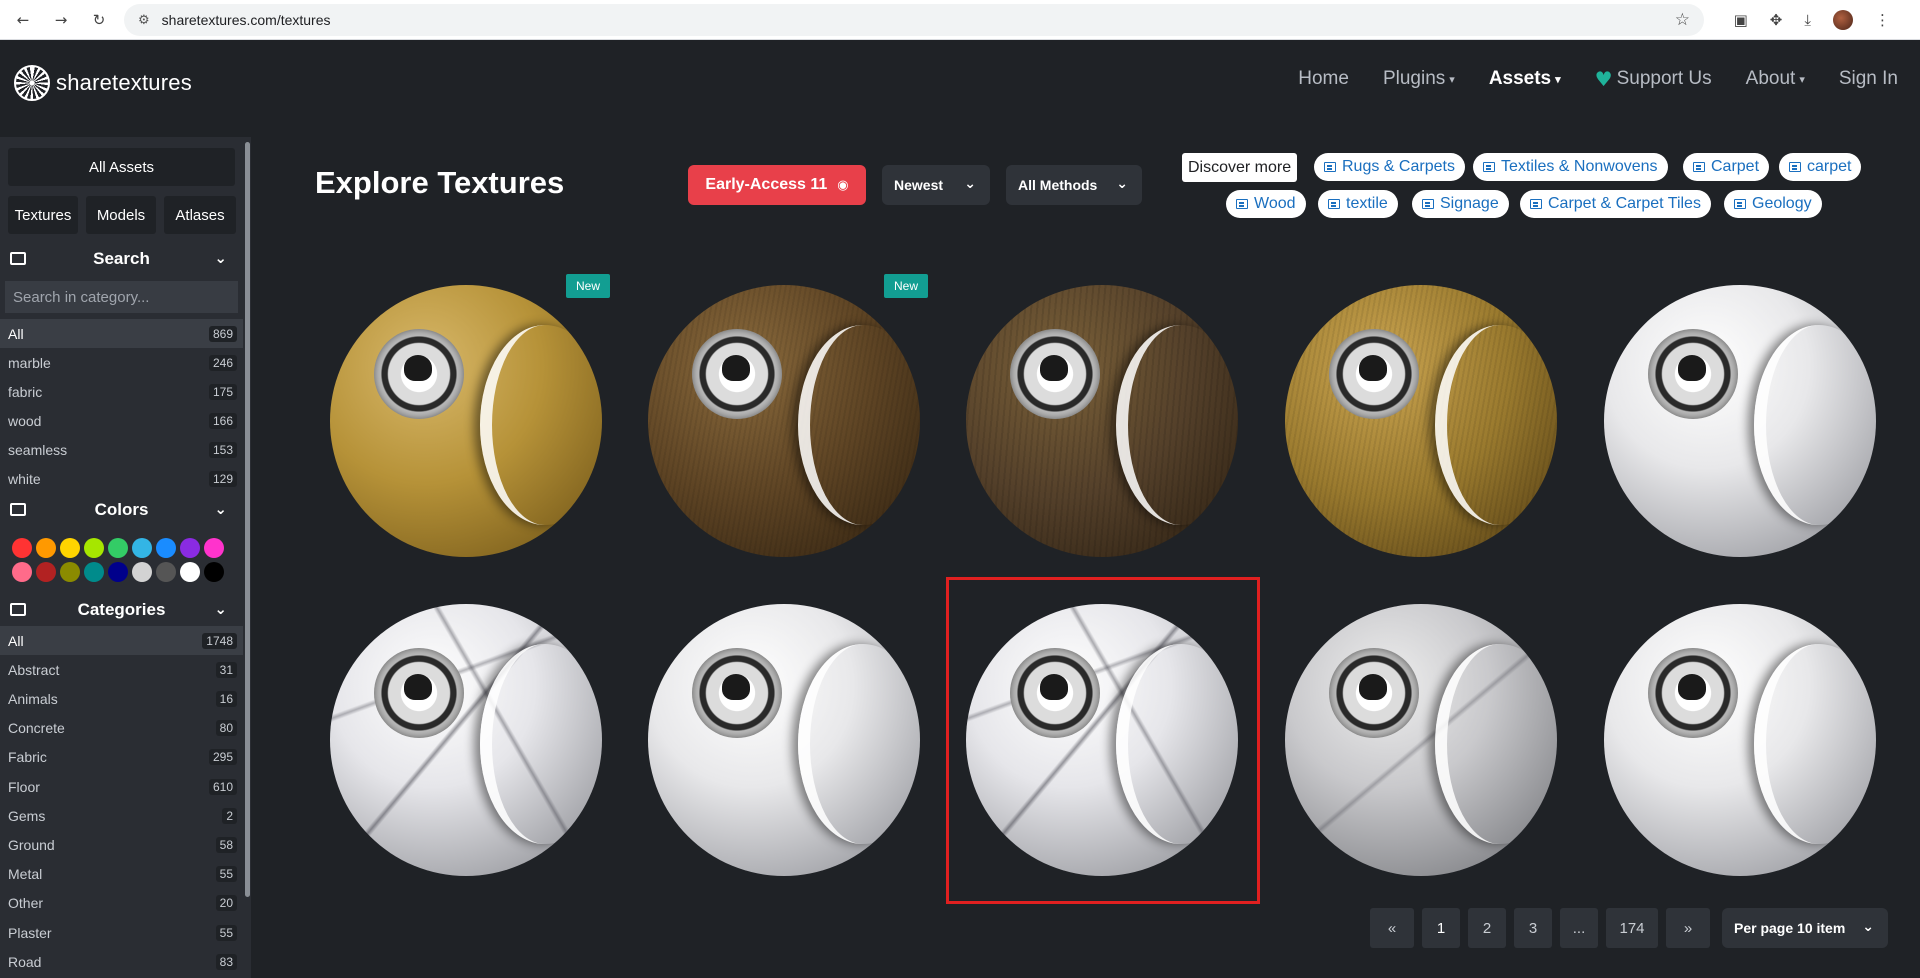 The height and width of the screenshot is (978, 1920). I want to click on nav-sign-in: Sign In, so click(1868, 79).